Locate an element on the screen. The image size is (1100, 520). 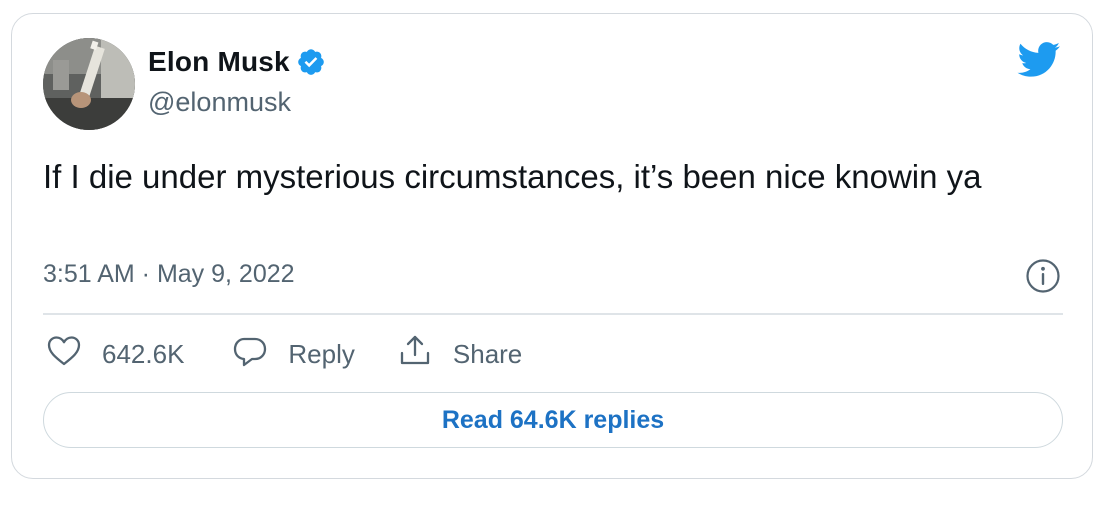
action-bar: 642.6K Reply Share is located at coordinates (284, 354).